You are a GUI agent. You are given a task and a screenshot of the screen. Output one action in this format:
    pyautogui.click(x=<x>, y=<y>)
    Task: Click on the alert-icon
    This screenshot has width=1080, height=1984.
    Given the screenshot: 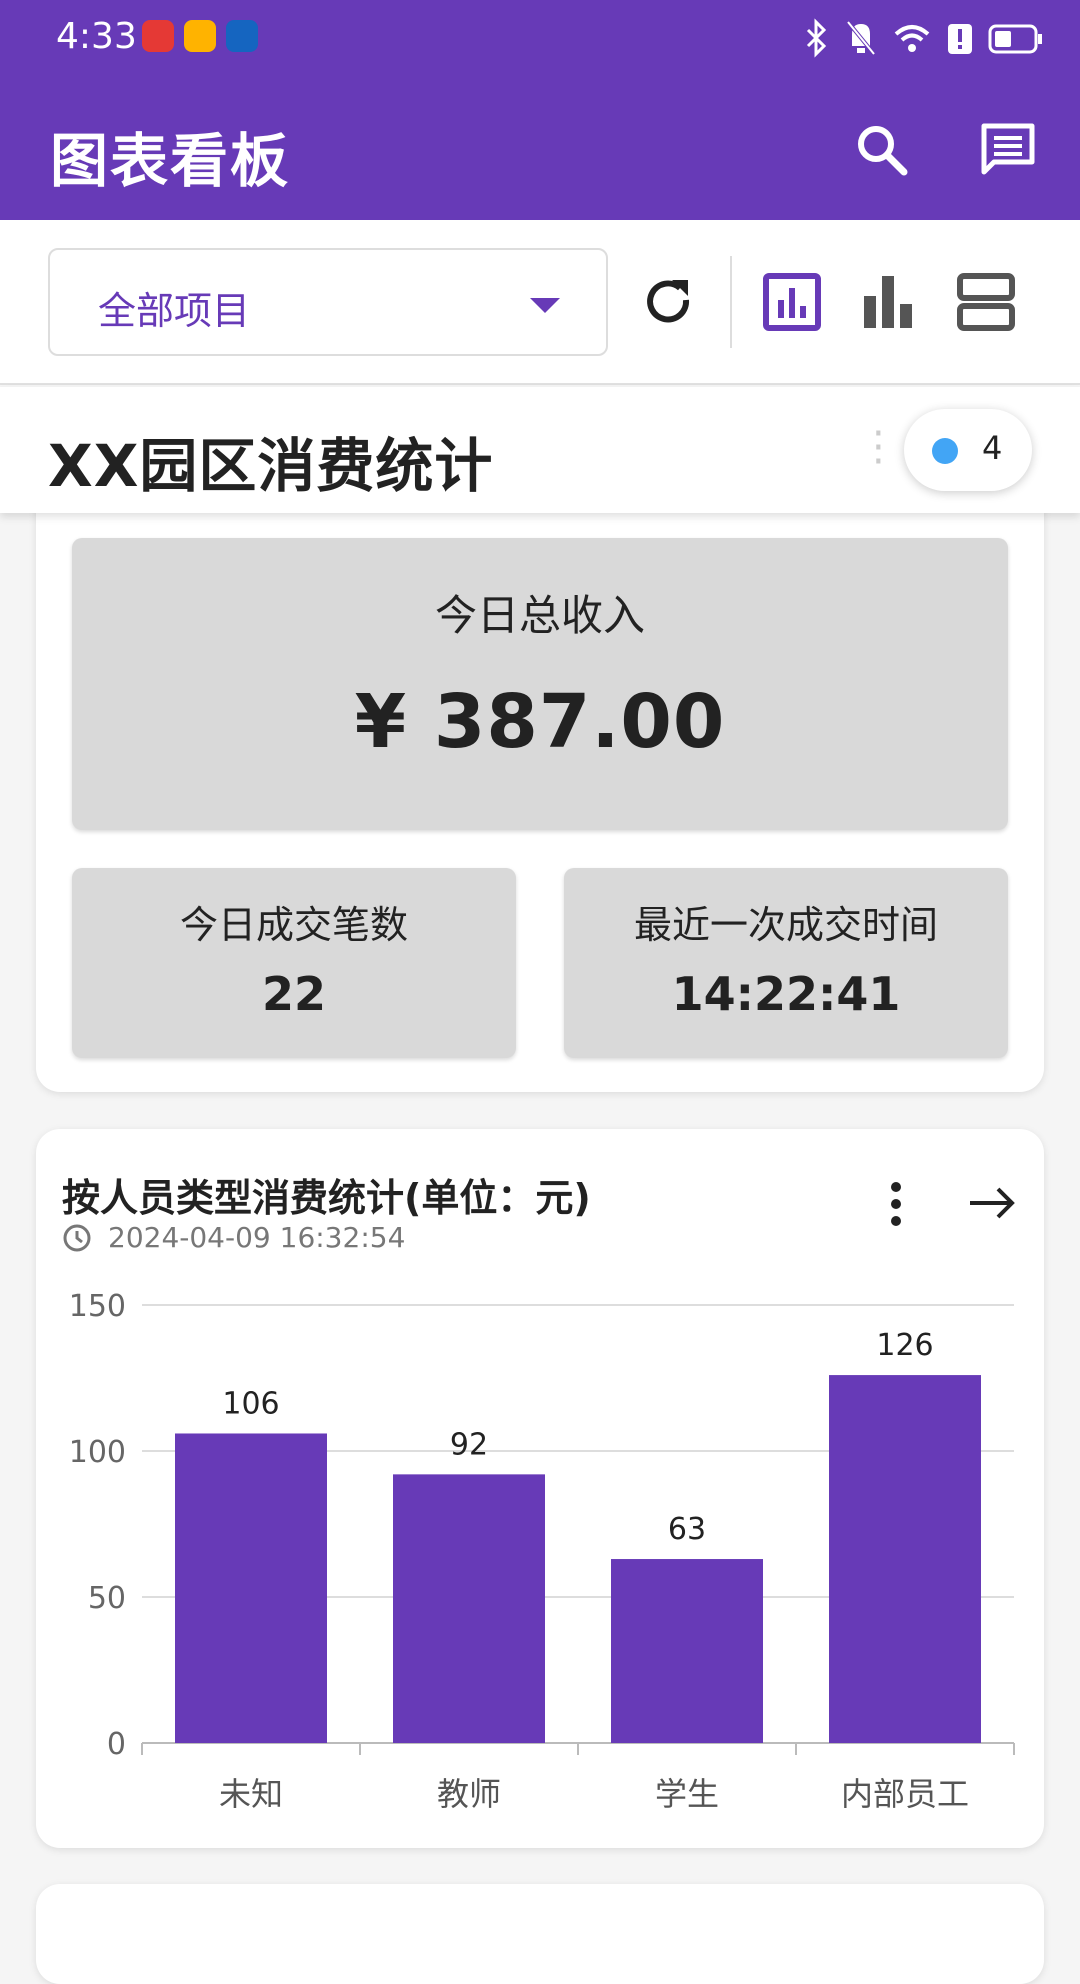 What is the action you would take?
    pyautogui.click(x=960, y=39)
    